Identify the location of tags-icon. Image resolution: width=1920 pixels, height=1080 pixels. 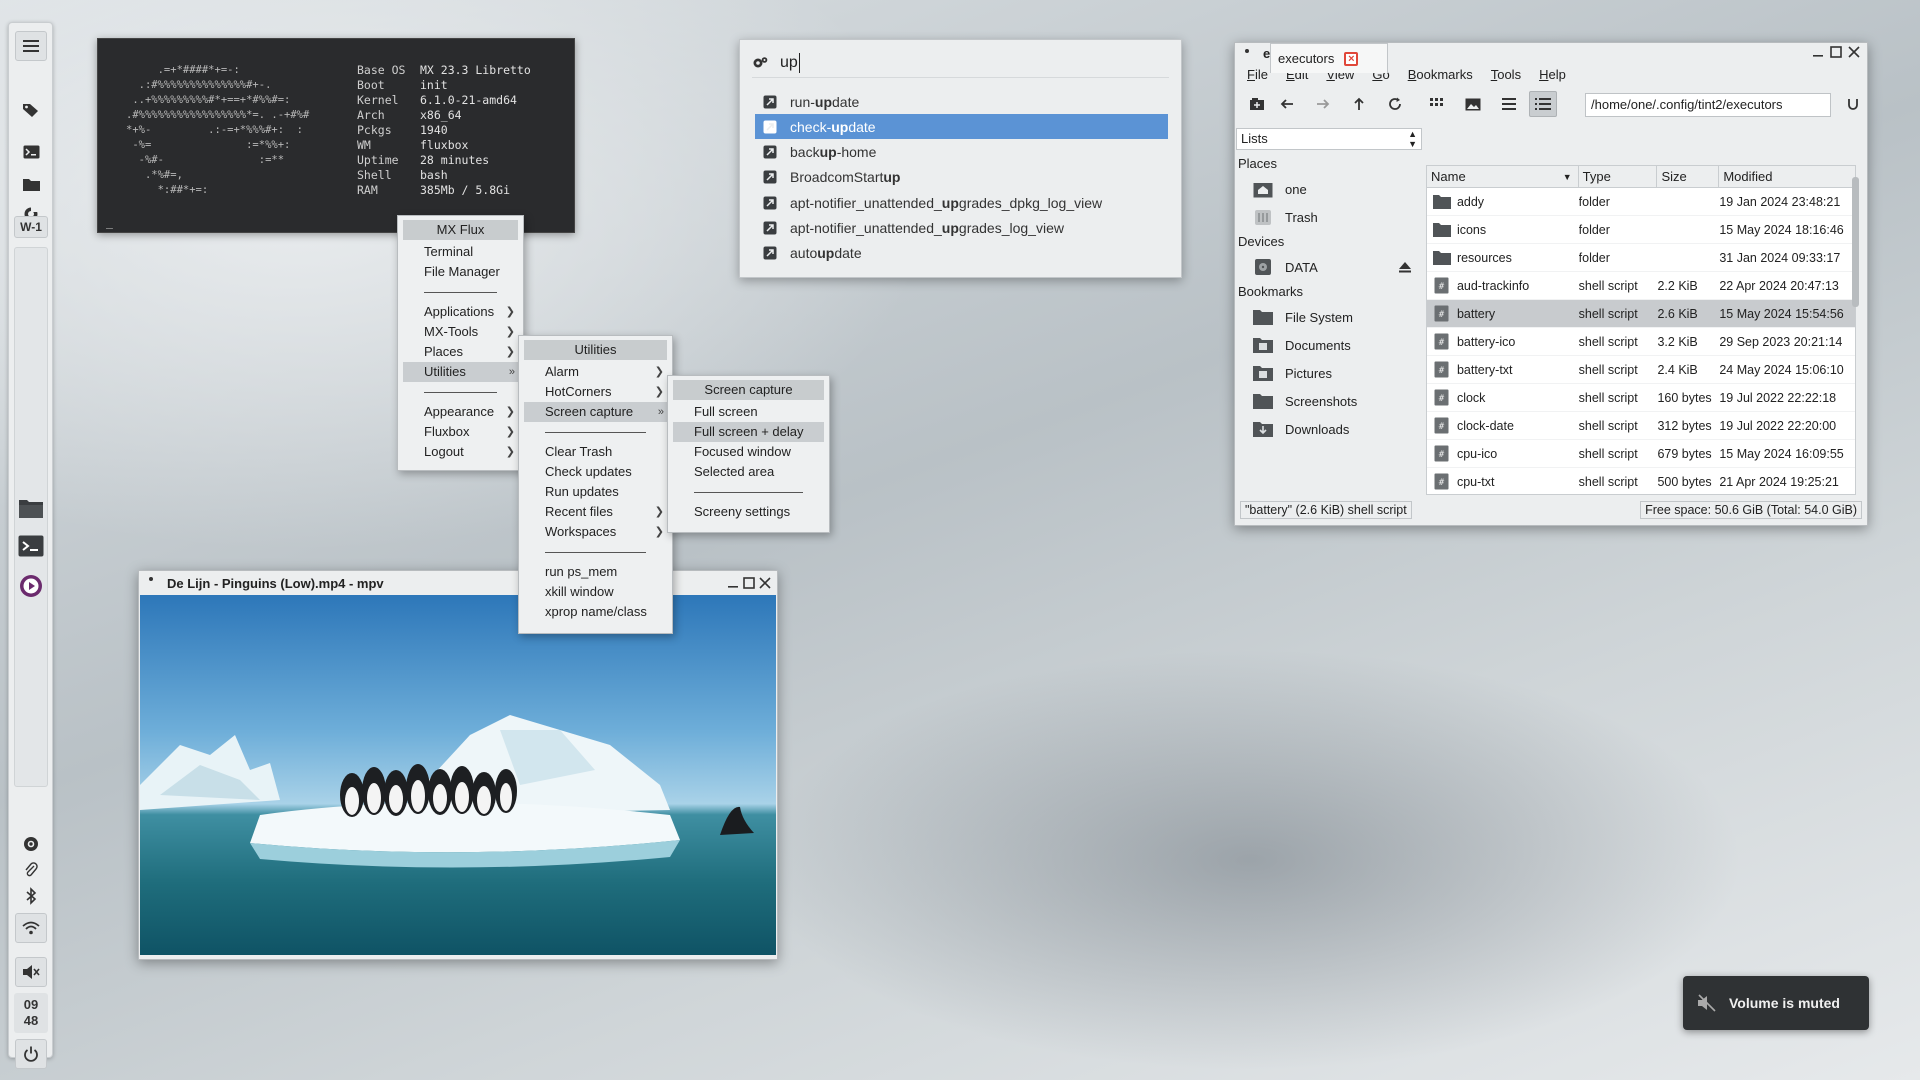
(31, 110).